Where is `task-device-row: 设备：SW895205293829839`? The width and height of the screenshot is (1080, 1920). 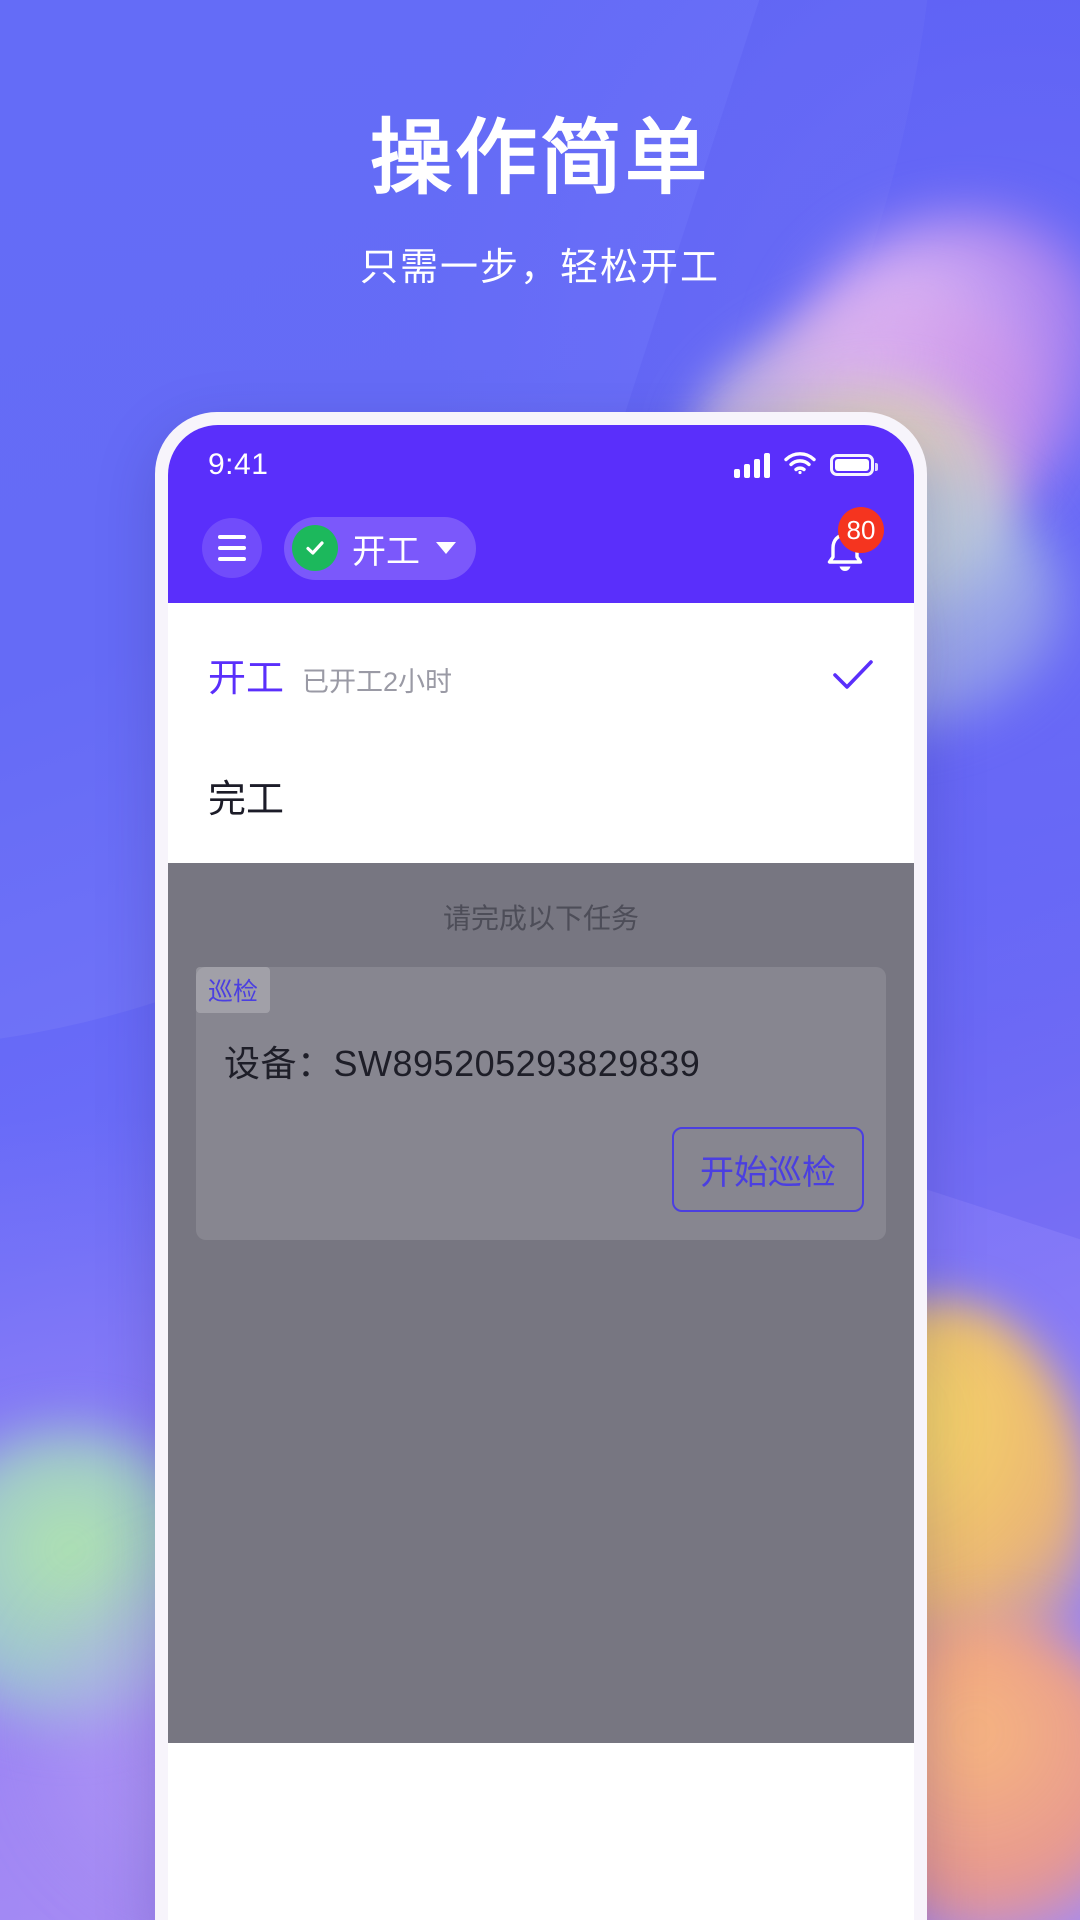 task-device-row: 设备：SW895205293829839 is located at coordinates (541, 1053).